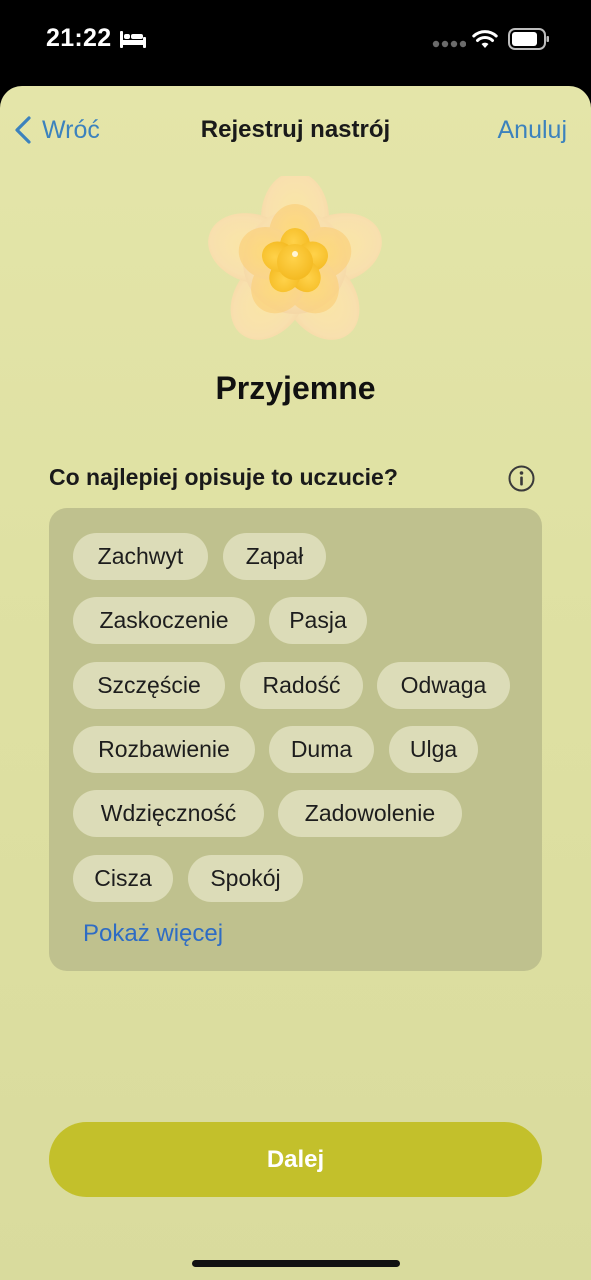 This screenshot has height=1280, width=591. I want to click on wifi-icon, so click(485, 39).